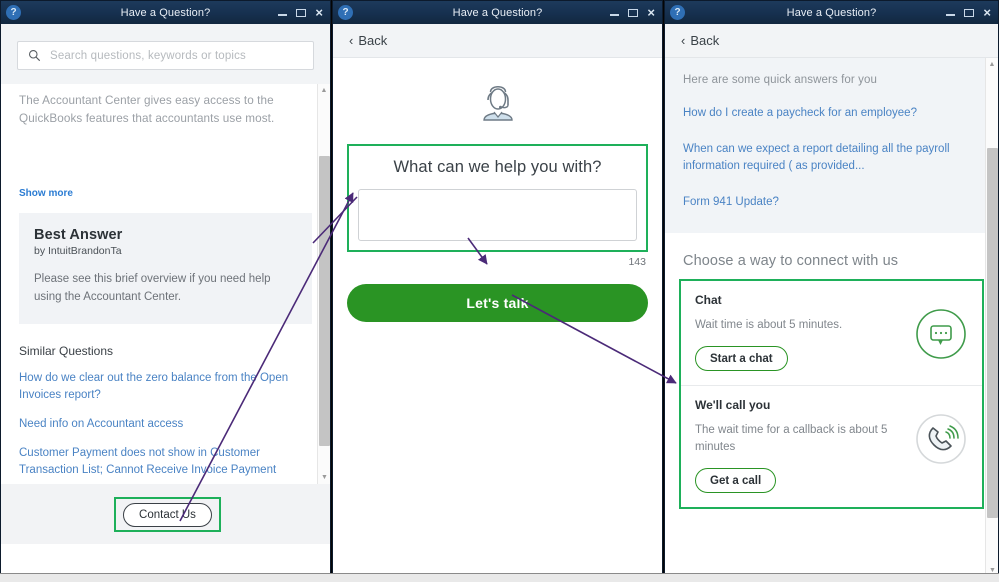  I want to click on similar-questions-heading: Similar Questions, so click(66, 351).